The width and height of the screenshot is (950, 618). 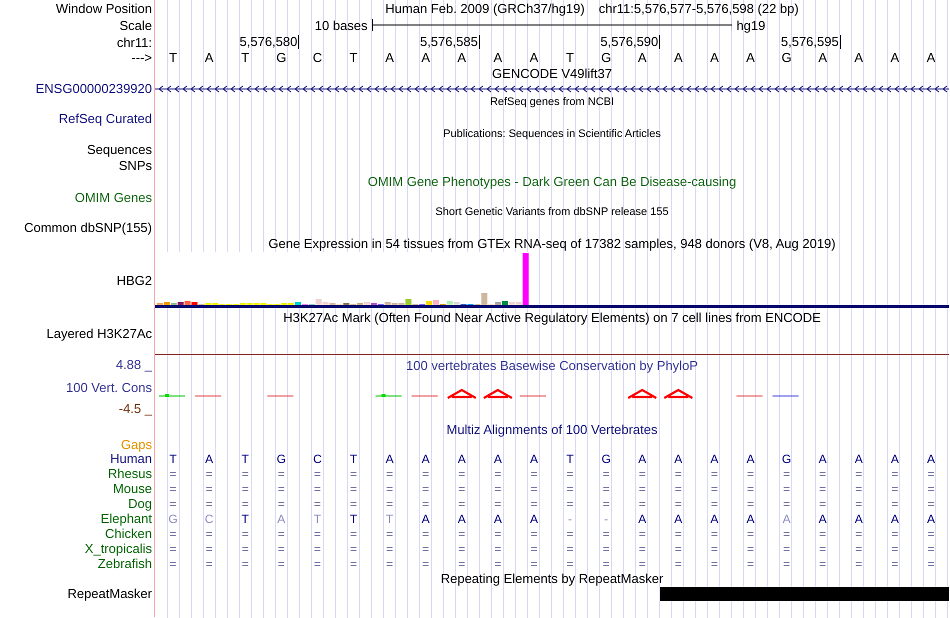 I want to click on track-title: 100 vertebrates Basewise Conservation by PhyloP, so click(x=552, y=365).